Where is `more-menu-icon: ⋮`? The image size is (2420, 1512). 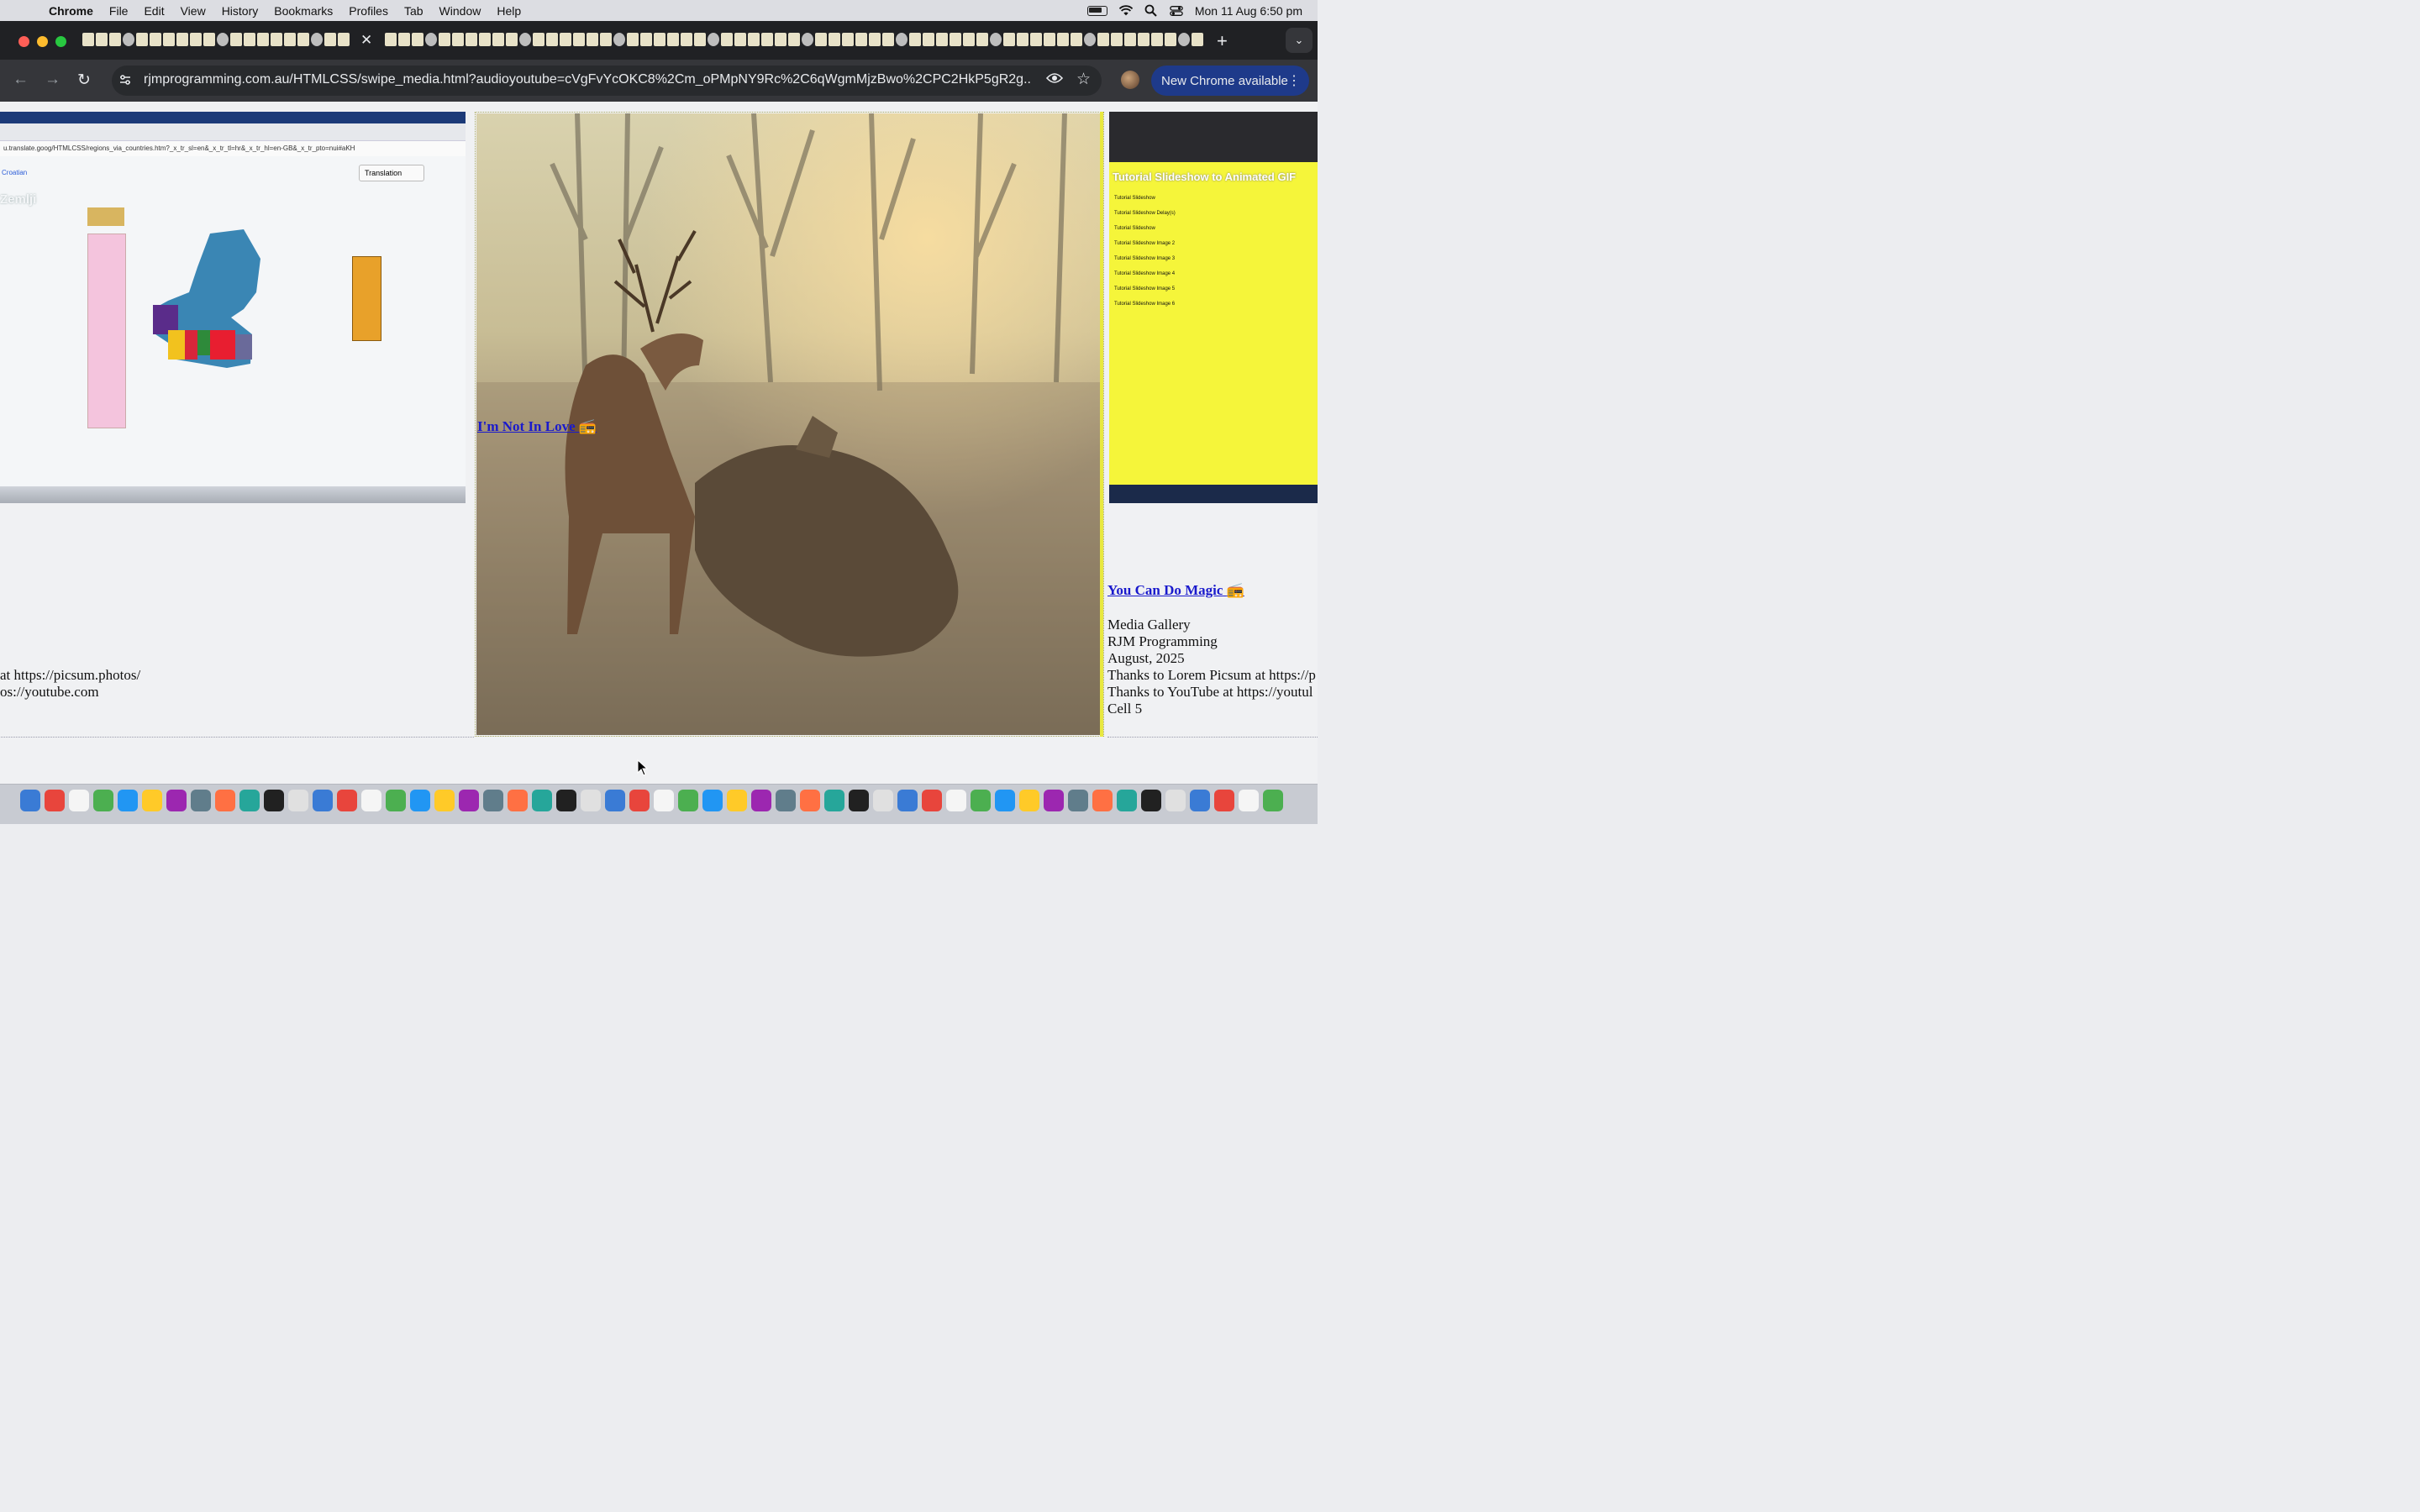
more-menu-icon: ⋮ is located at coordinates (1294, 80).